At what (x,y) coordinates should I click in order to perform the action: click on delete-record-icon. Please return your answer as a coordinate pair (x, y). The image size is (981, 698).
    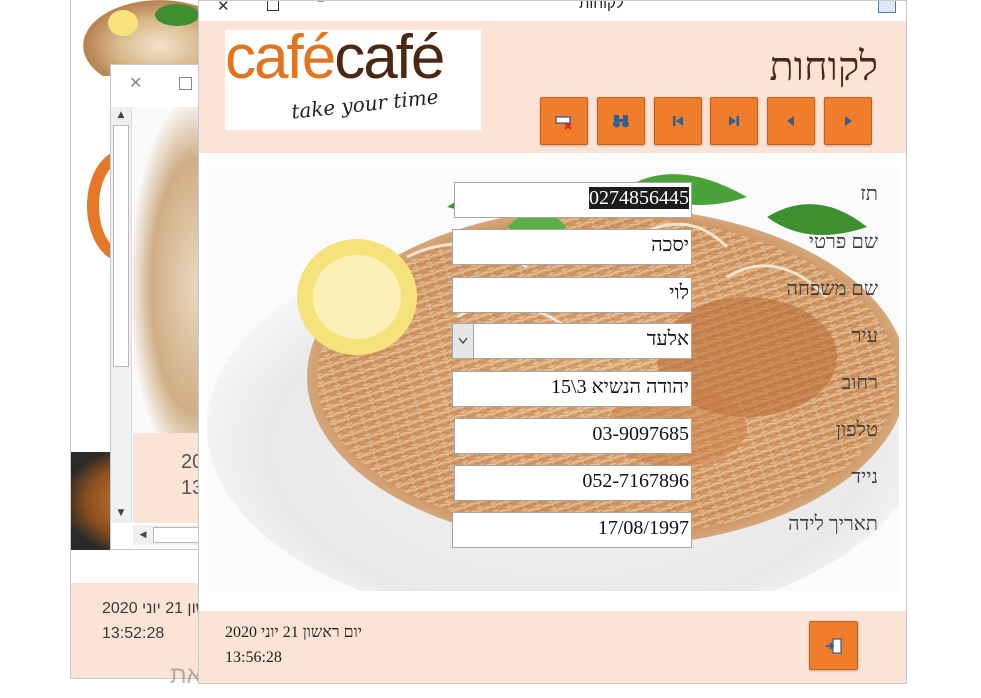
    Looking at the image, I should click on (563, 123).